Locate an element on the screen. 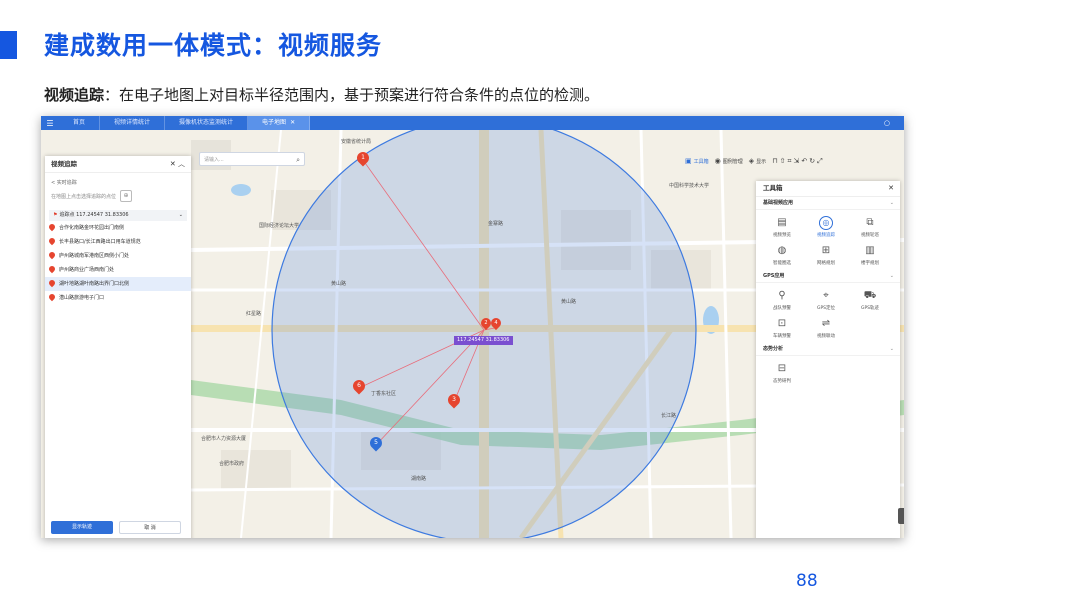 The image size is (1080, 608). gps-pin-icon: ⌖ is located at coordinates (826, 295).